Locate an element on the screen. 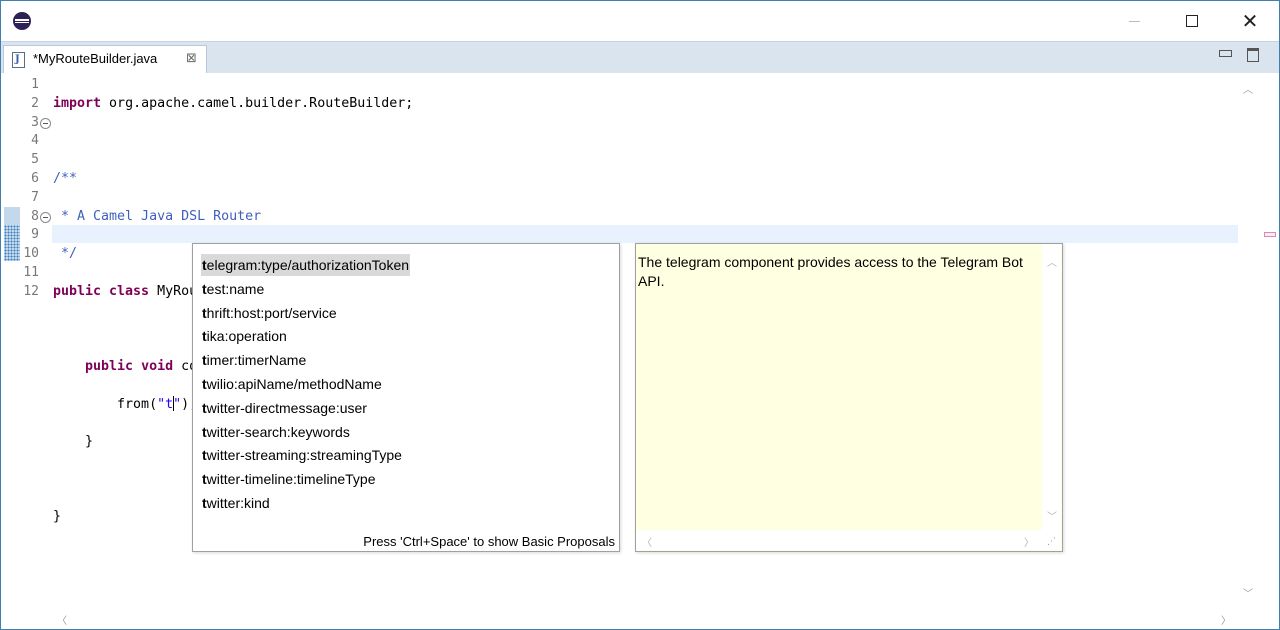  proposal-label: witter-streaming:streamingType is located at coordinates (304, 455).